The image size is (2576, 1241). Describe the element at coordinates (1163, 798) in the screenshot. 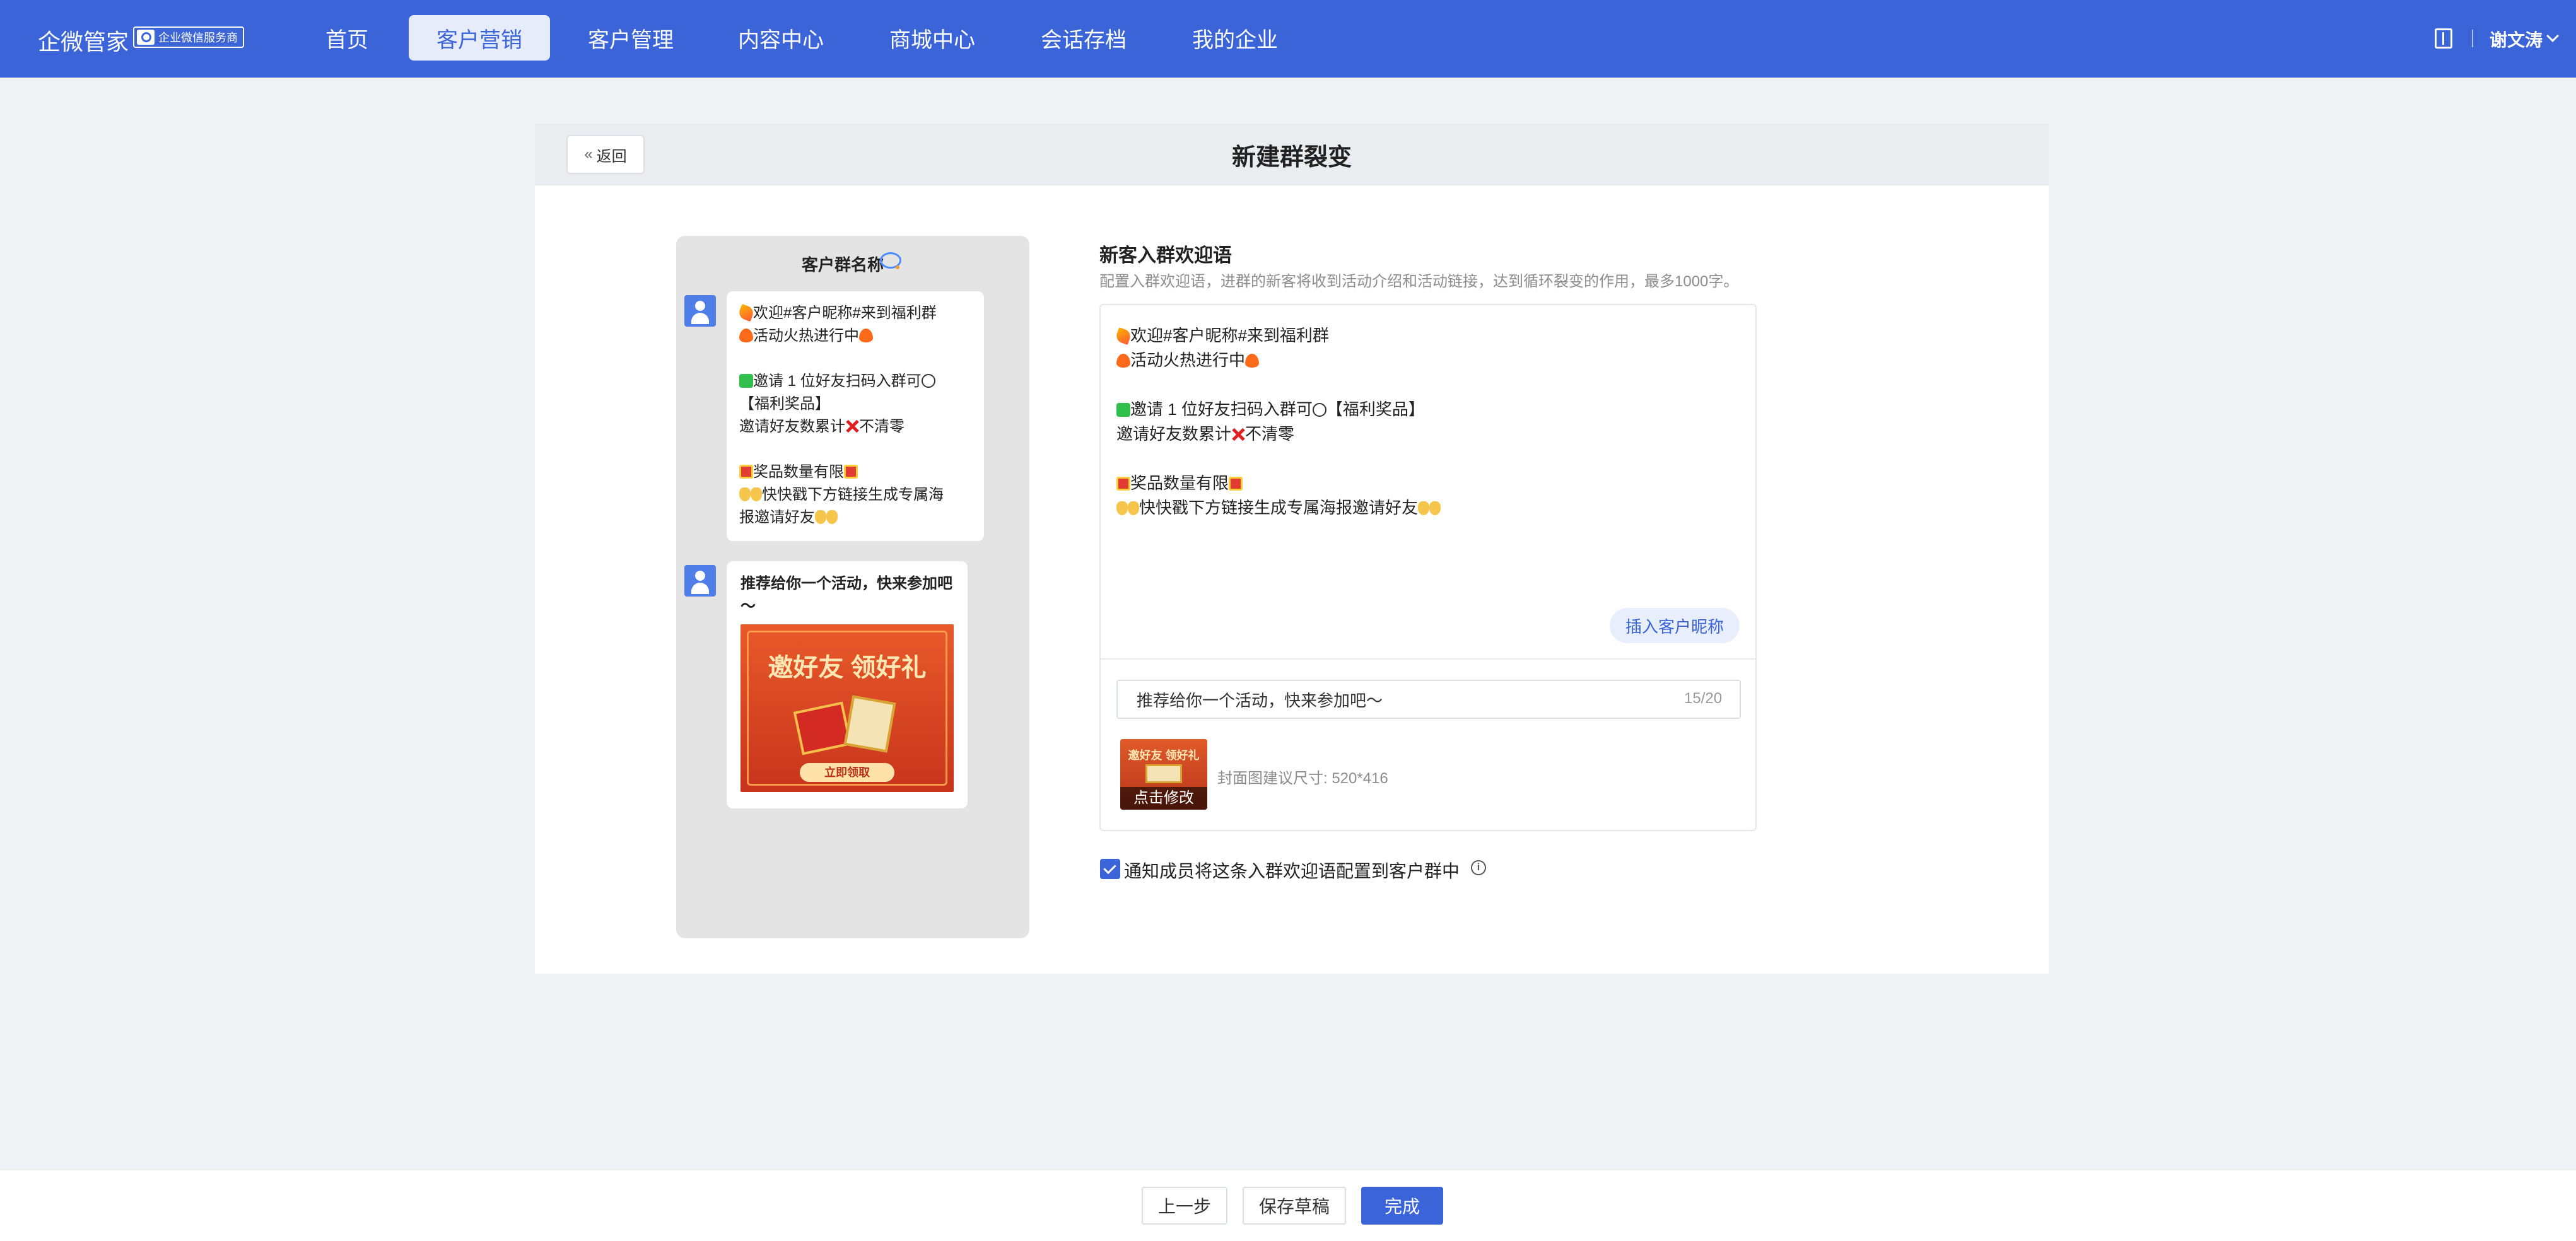

I see `cover-modify-label: 点击修改` at that location.